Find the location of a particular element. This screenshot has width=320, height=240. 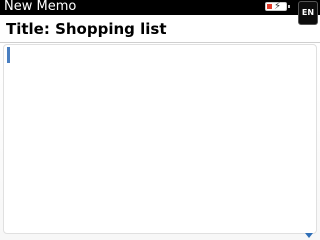

app-title: New Memo is located at coordinates (40, 7).